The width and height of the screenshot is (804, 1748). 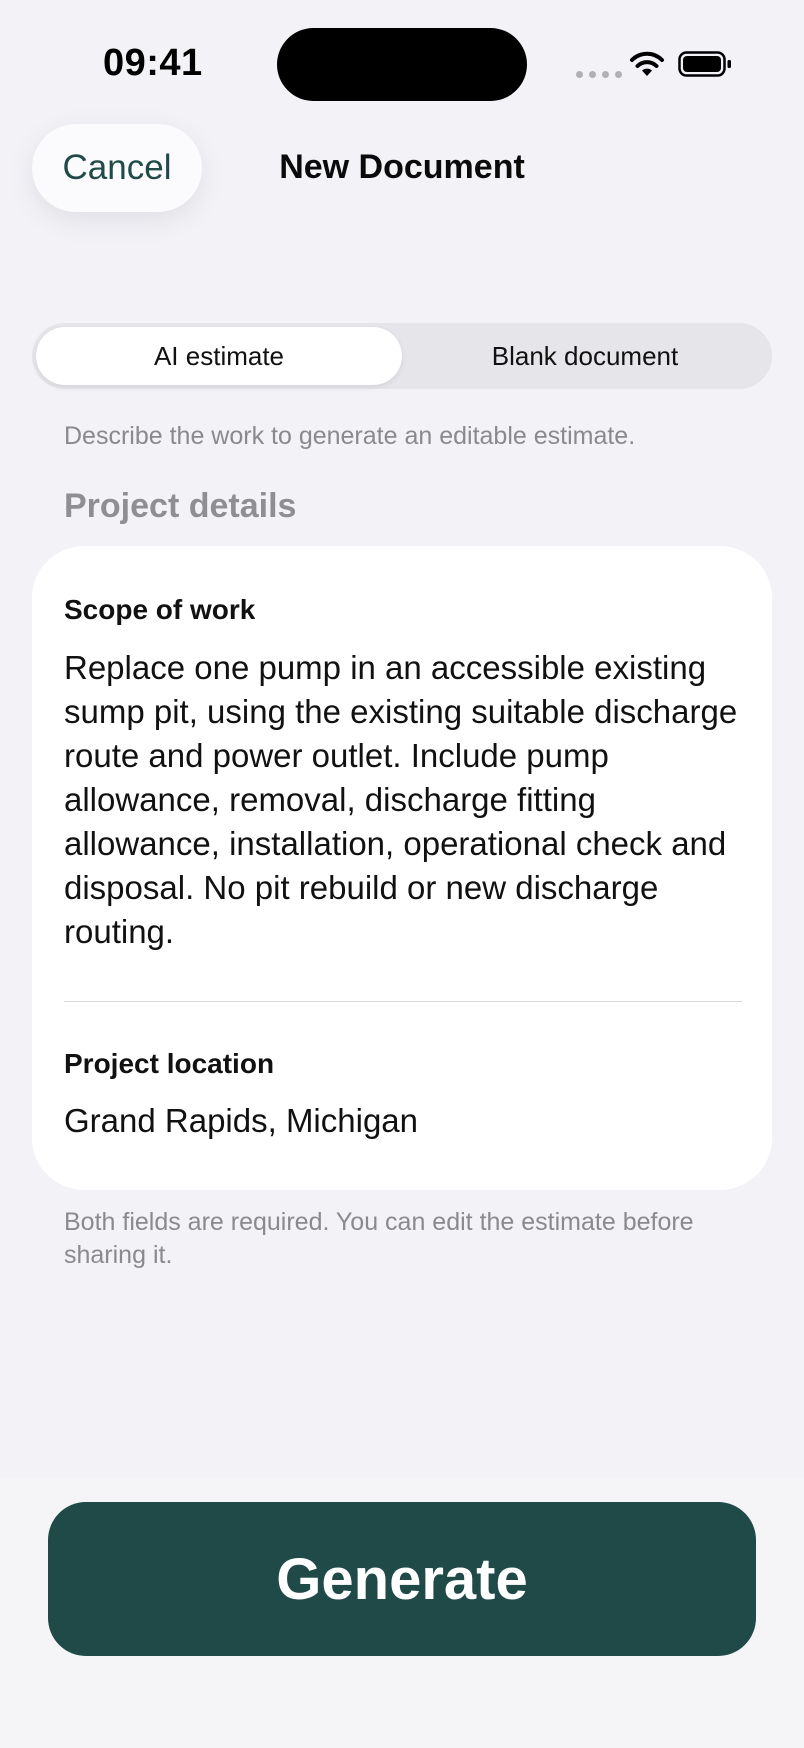 What do you see at coordinates (402, 167) in the screenshot?
I see `page-title: New Document` at bounding box center [402, 167].